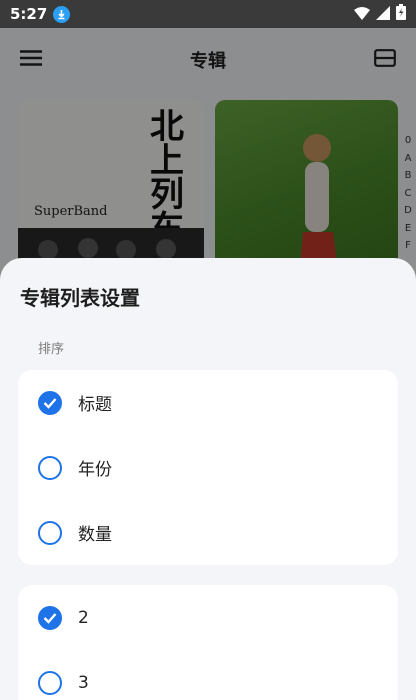  What do you see at coordinates (95, 405) in the screenshot?
I see `sort-option-label: 标题` at bounding box center [95, 405].